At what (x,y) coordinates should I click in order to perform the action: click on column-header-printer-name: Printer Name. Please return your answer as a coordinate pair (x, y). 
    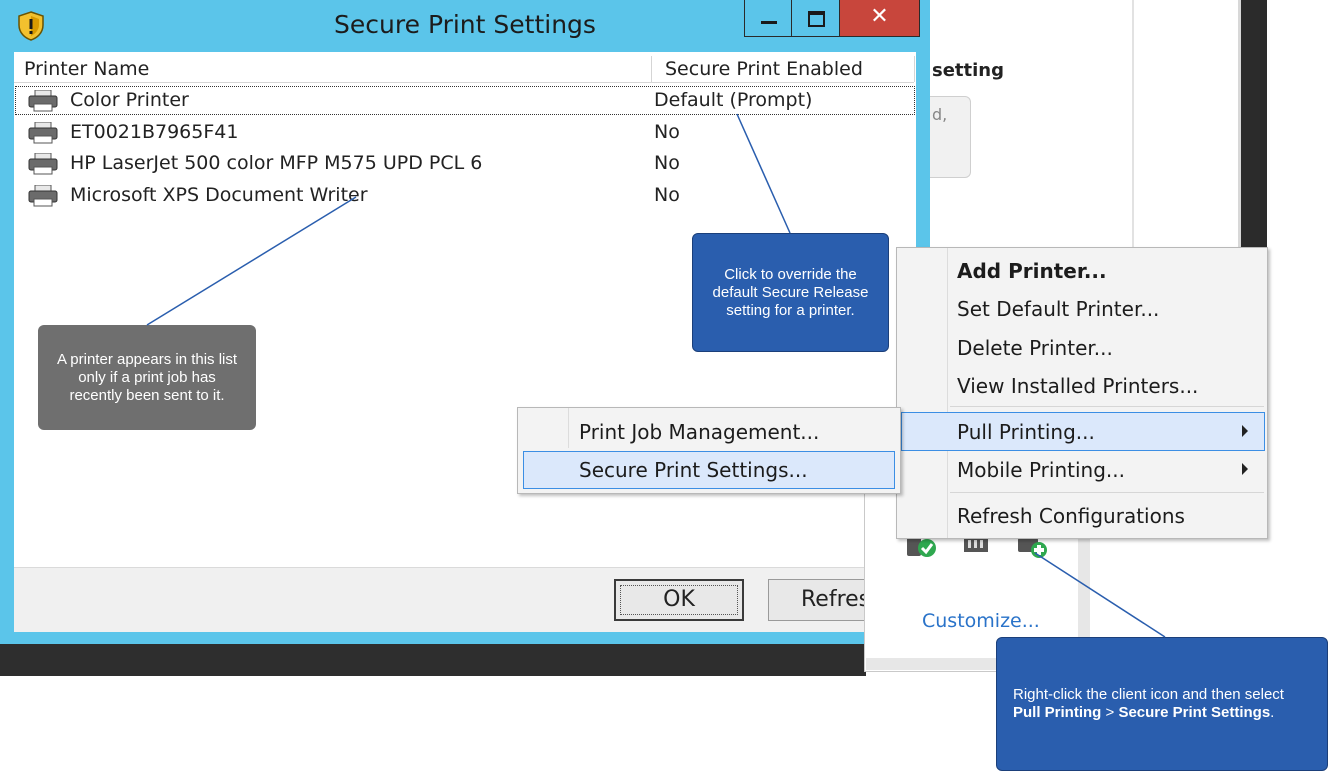
    Looking at the image, I should click on (86, 69).